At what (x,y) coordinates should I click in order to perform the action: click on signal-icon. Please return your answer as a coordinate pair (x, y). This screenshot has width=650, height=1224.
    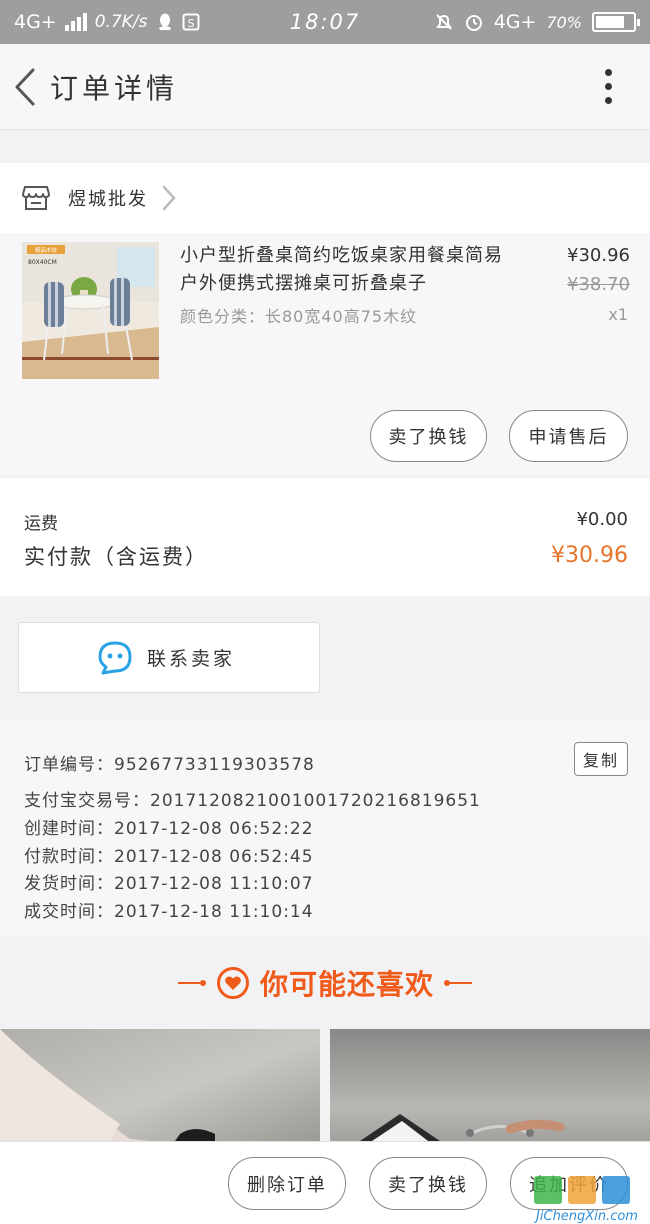
    Looking at the image, I should click on (75, 22).